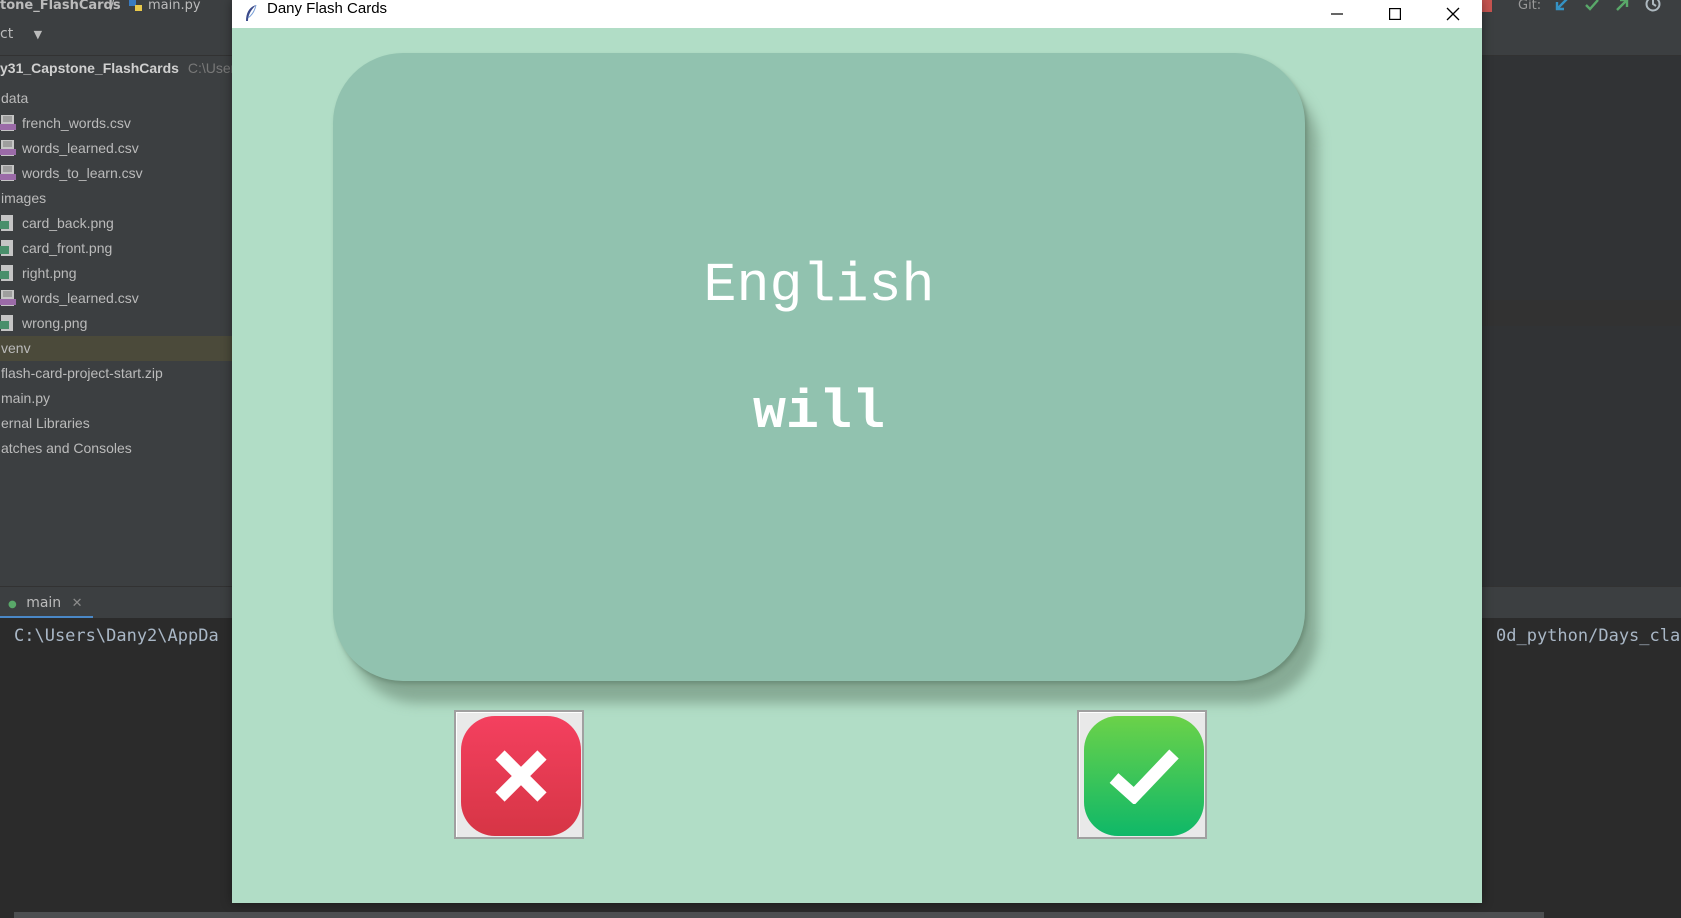 This screenshot has height=918, width=1681. Describe the element at coordinates (174, 6) in the screenshot. I see `breadcrumb-file: main.py` at that location.